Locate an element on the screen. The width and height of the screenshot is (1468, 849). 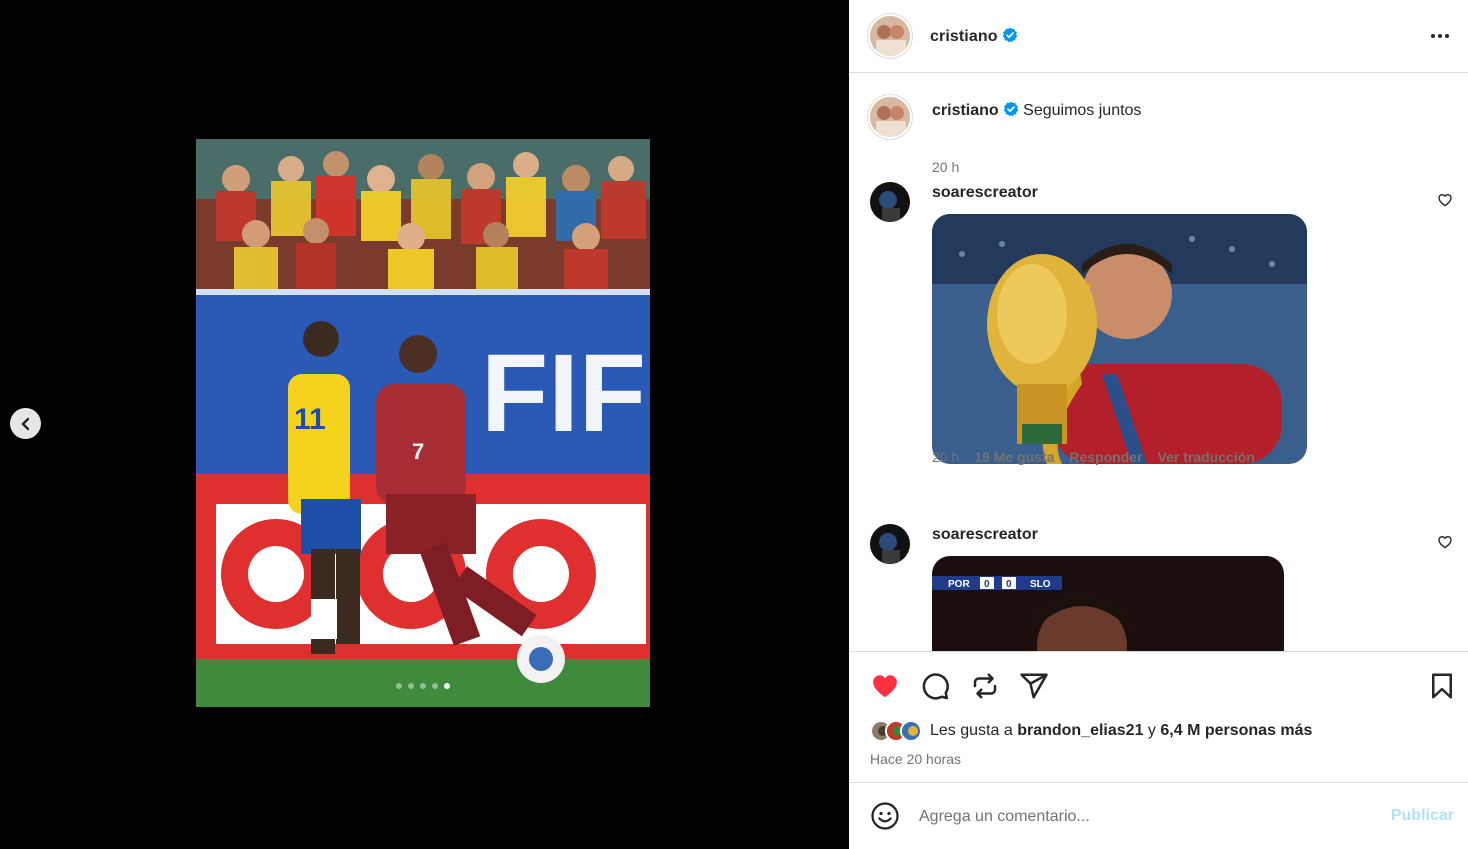
send-icon is located at coordinates (1034, 686).